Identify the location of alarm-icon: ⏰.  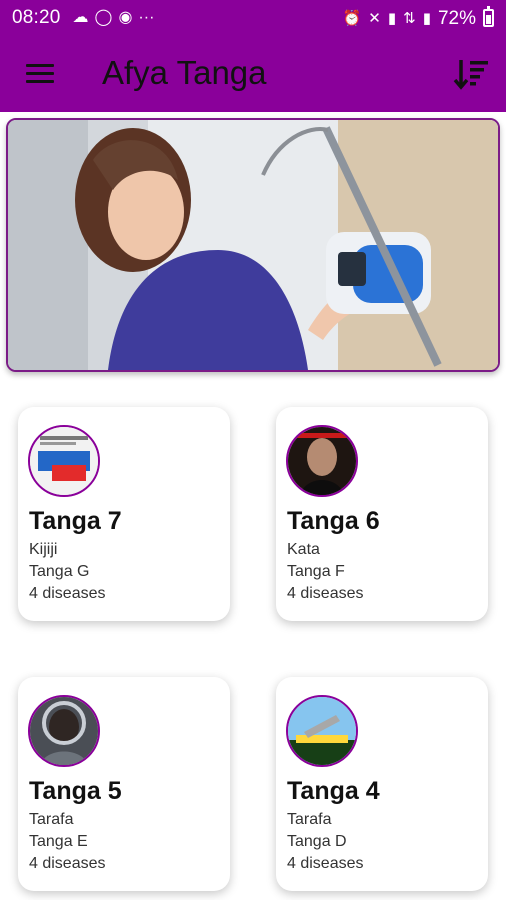
(352, 18).